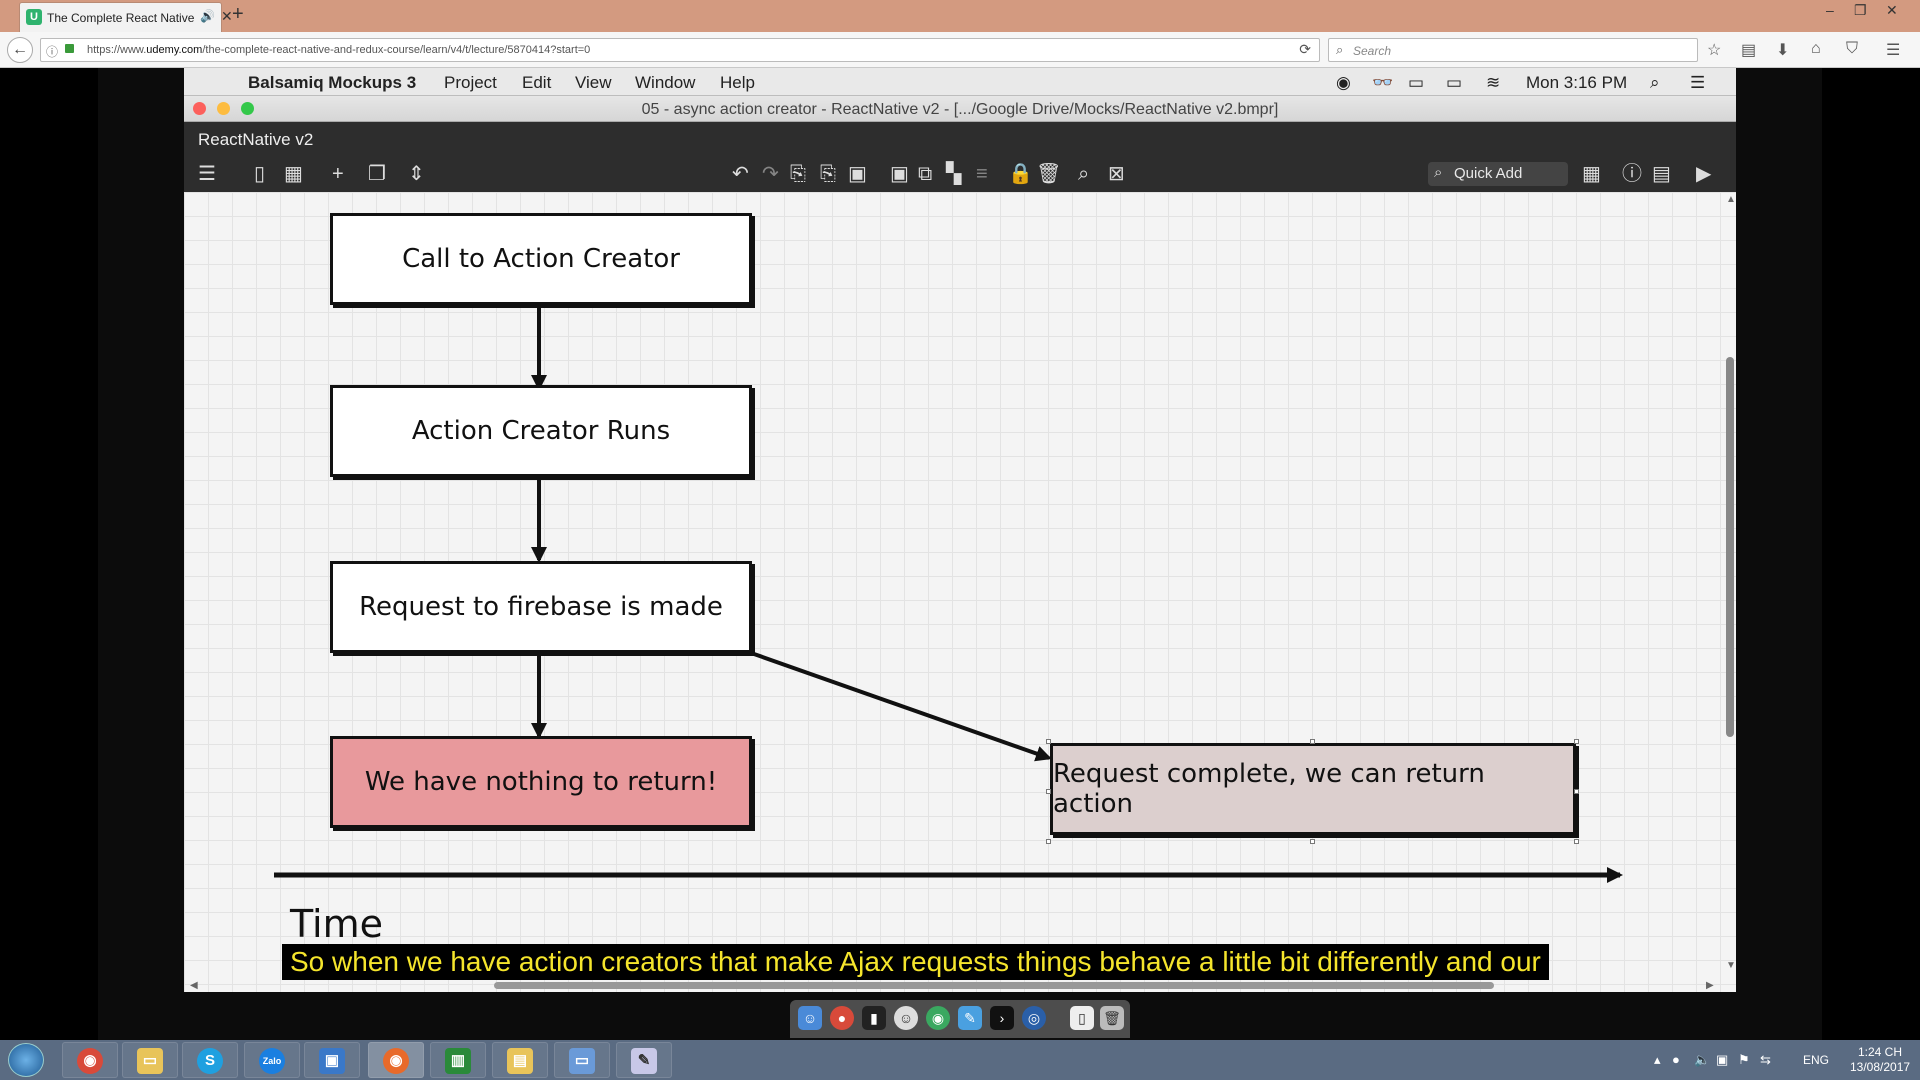 The image size is (1920, 1080). Describe the element at coordinates (338, 174) in the screenshot. I see `add-icon: +` at that location.